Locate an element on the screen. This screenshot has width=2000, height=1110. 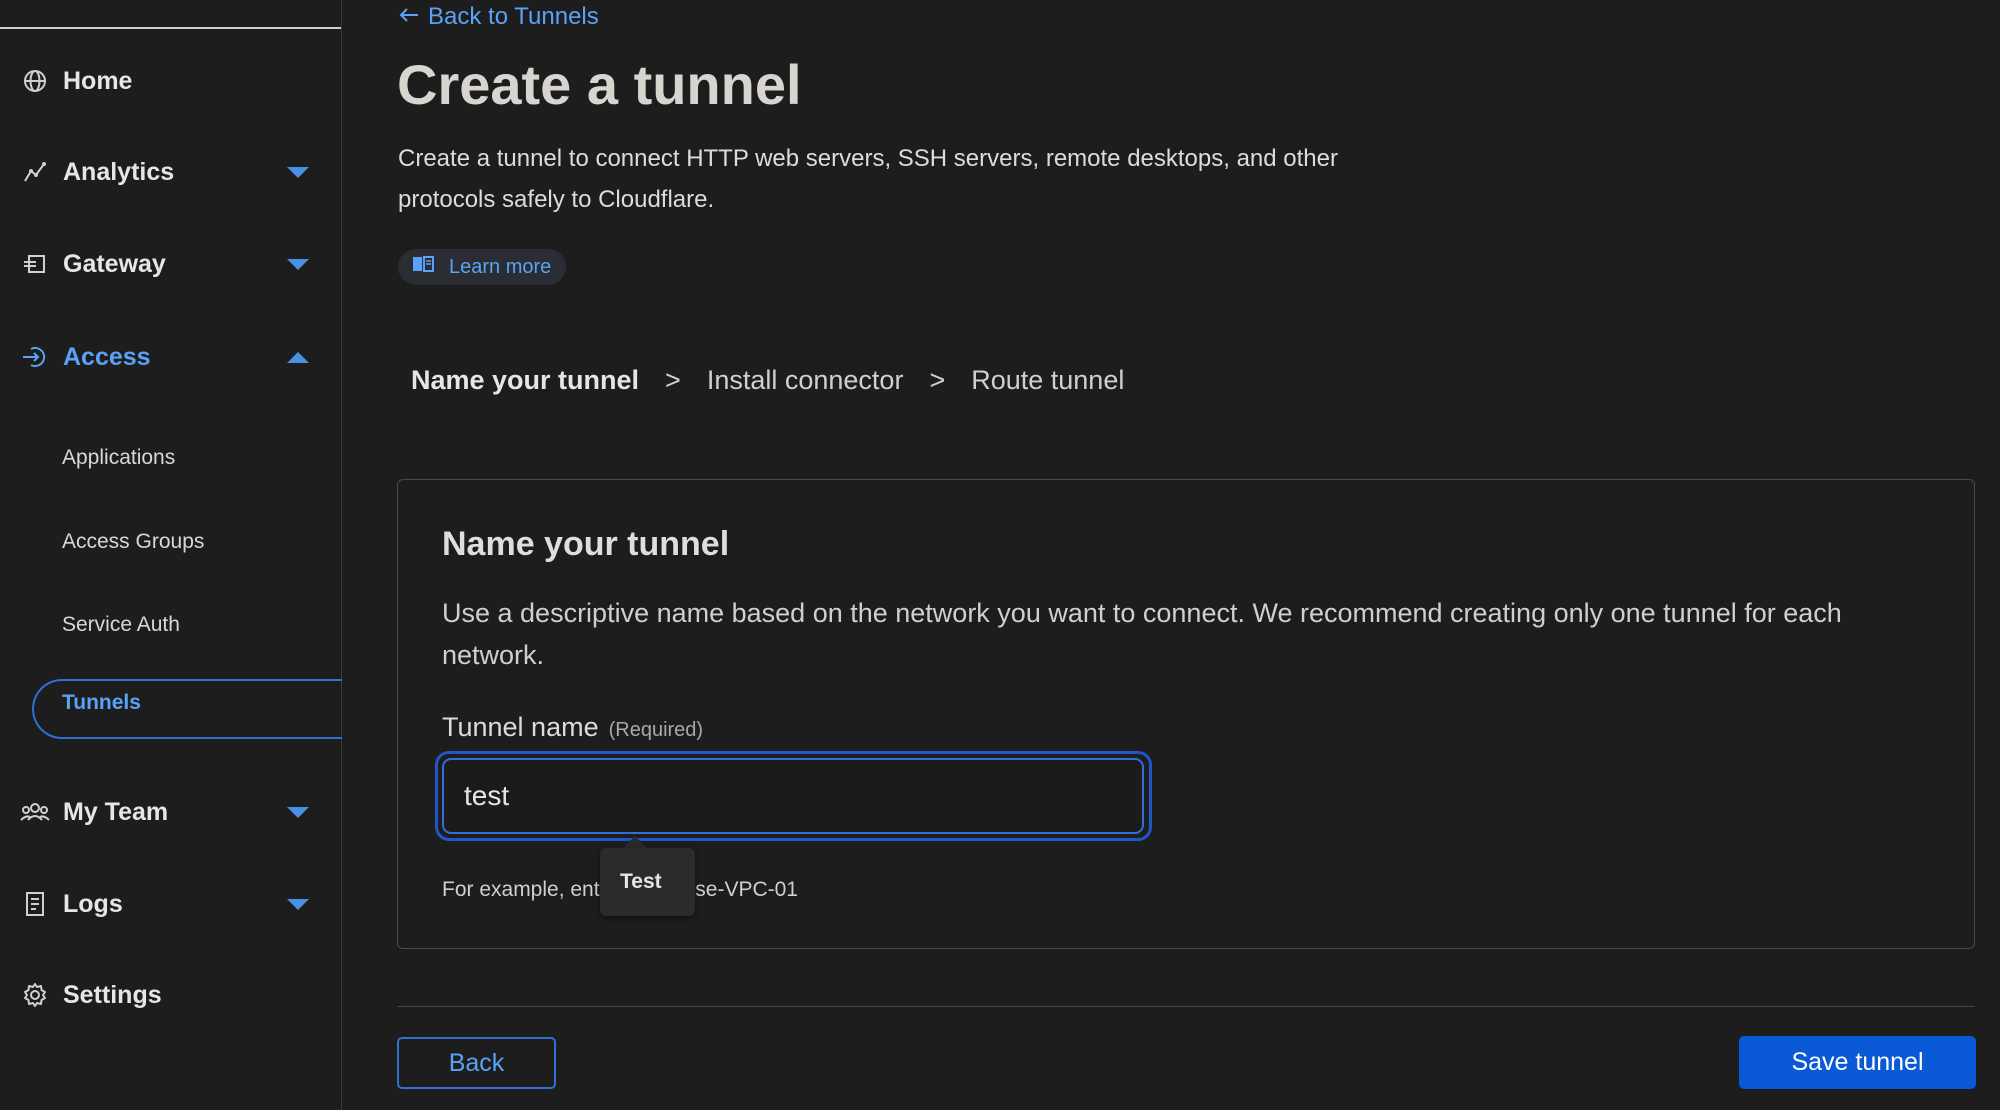
autocomplete-suggestion: Test is located at coordinates (647, 882).